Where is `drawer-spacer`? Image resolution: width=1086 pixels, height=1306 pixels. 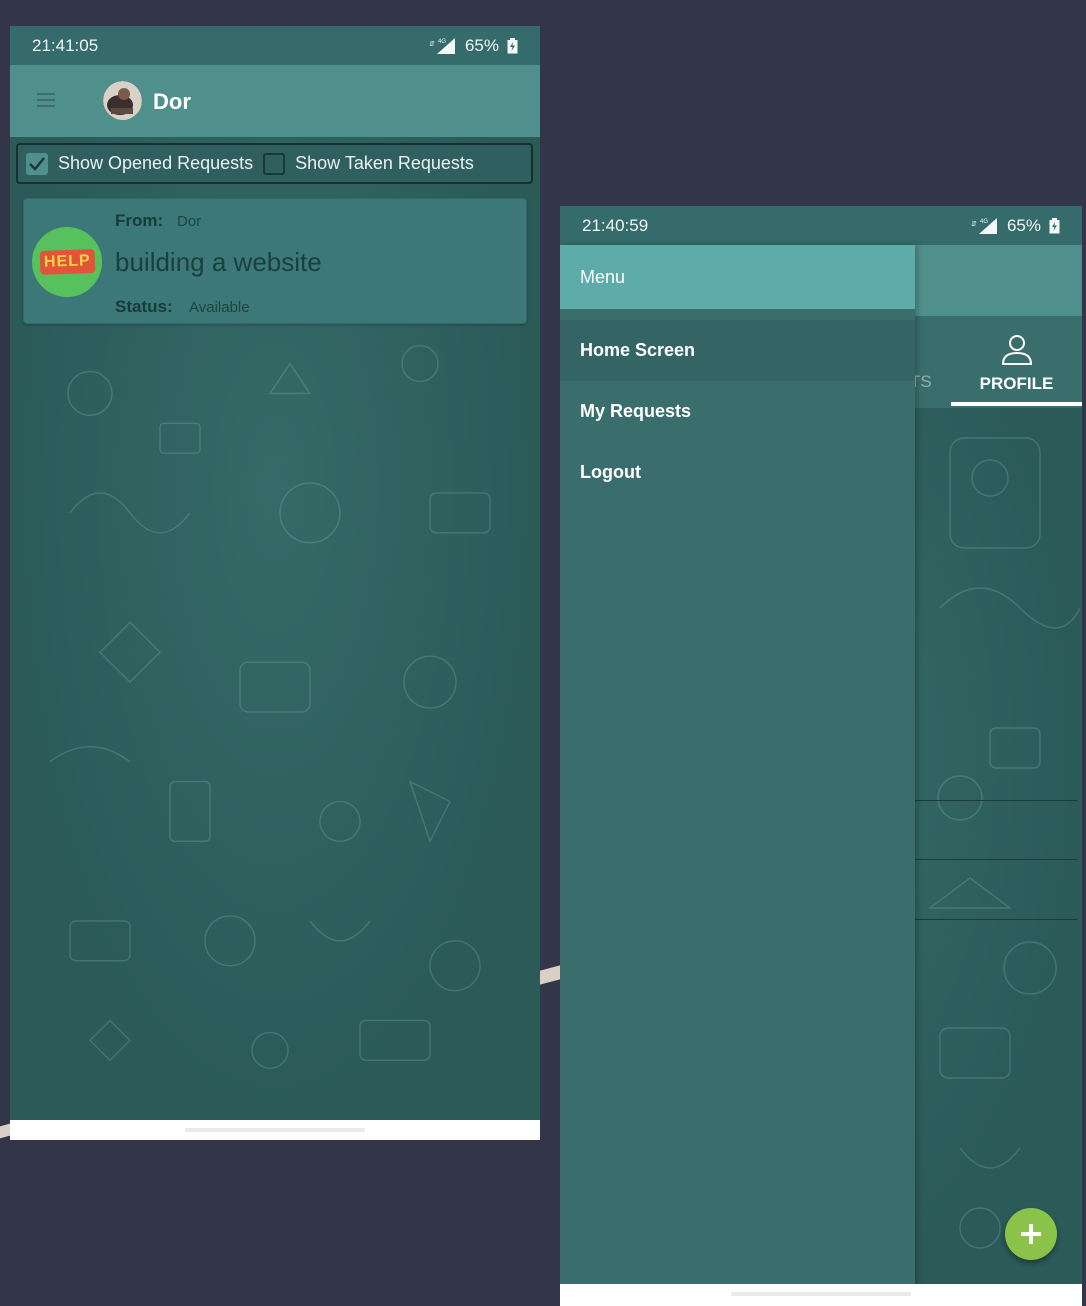
drawer-spacer is located at coordinates (737, 314).